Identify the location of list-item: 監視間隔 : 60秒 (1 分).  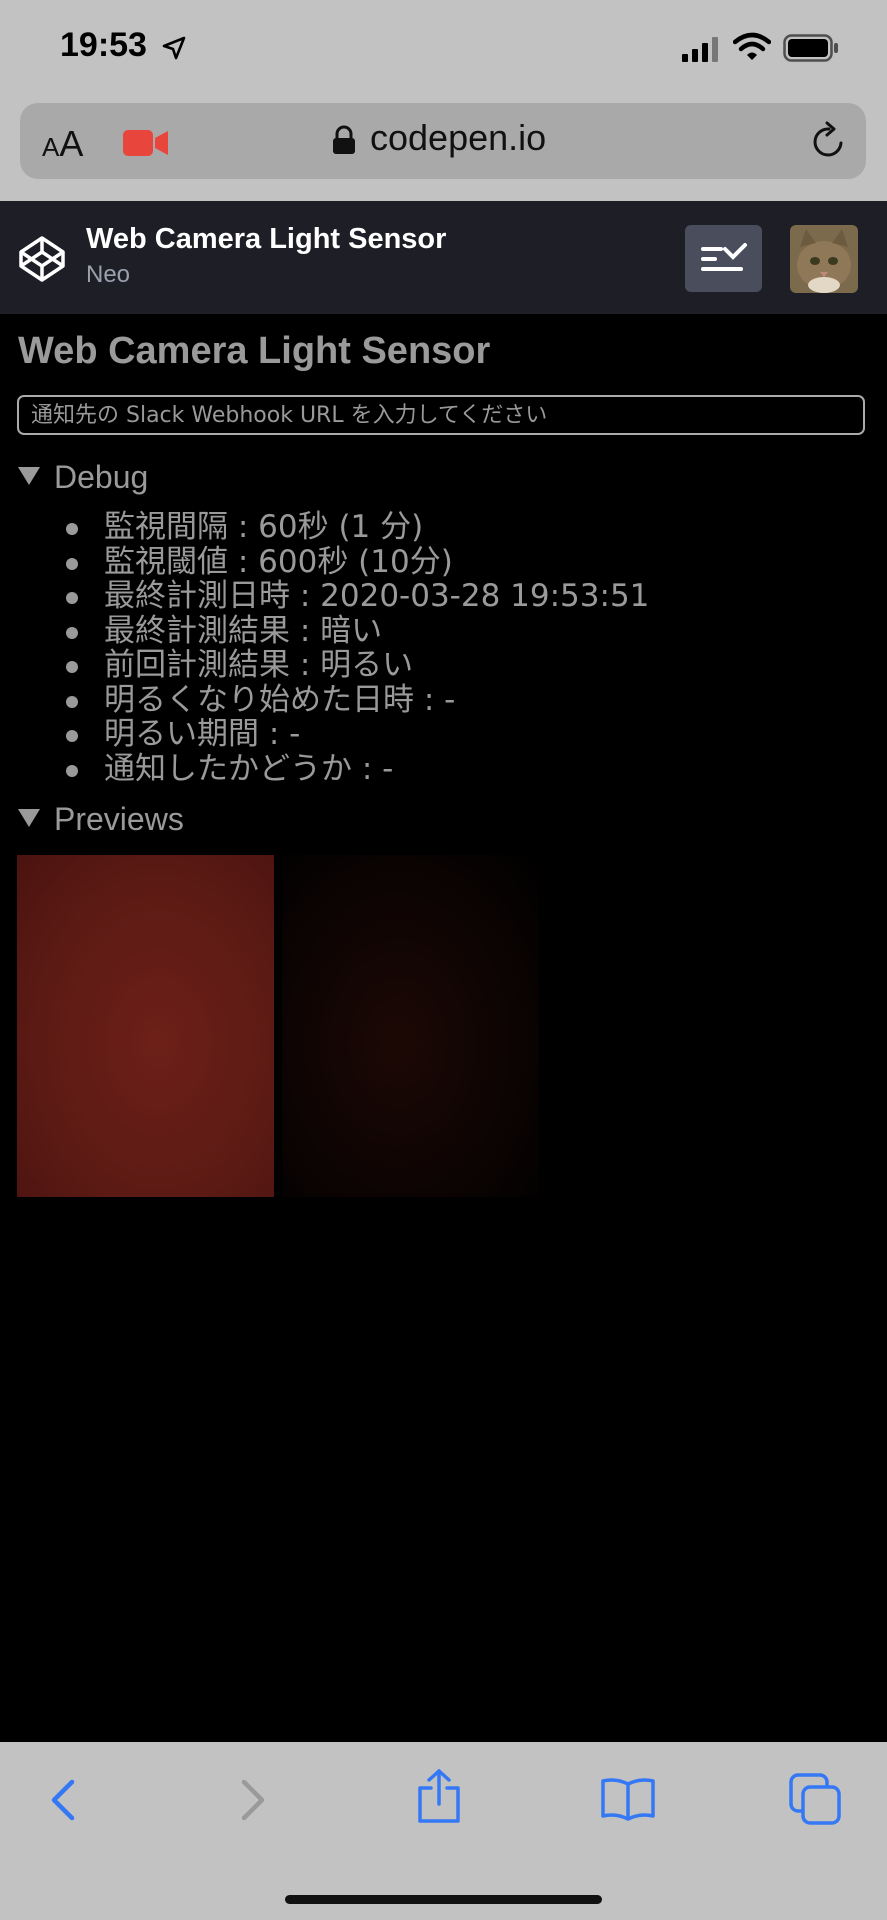
(354, 527).